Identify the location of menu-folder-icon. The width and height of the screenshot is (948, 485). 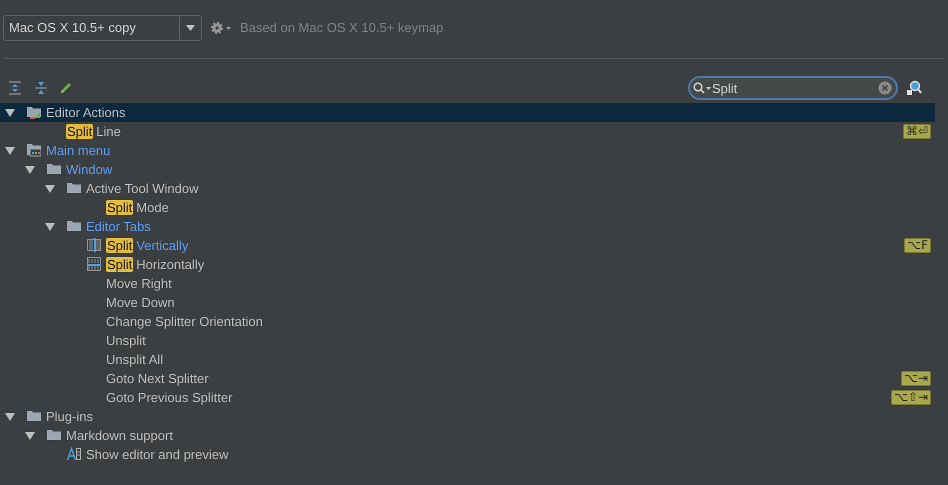
(34, 150).